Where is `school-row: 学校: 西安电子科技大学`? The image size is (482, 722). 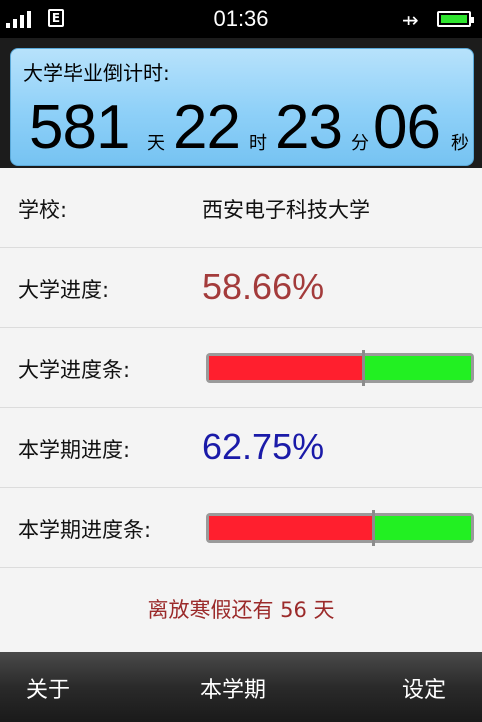
school-row: 学校: 西安电子科技大学 is located at coordinates (241, 208).